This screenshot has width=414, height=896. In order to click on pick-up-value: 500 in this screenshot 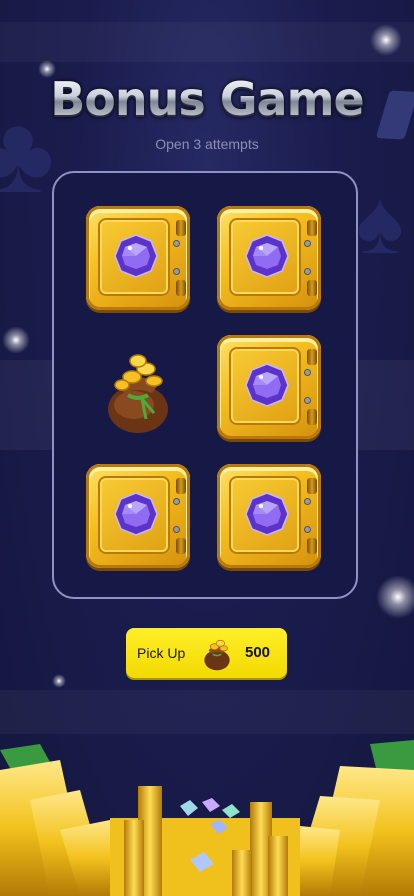, I will do `click(258, 652)`.